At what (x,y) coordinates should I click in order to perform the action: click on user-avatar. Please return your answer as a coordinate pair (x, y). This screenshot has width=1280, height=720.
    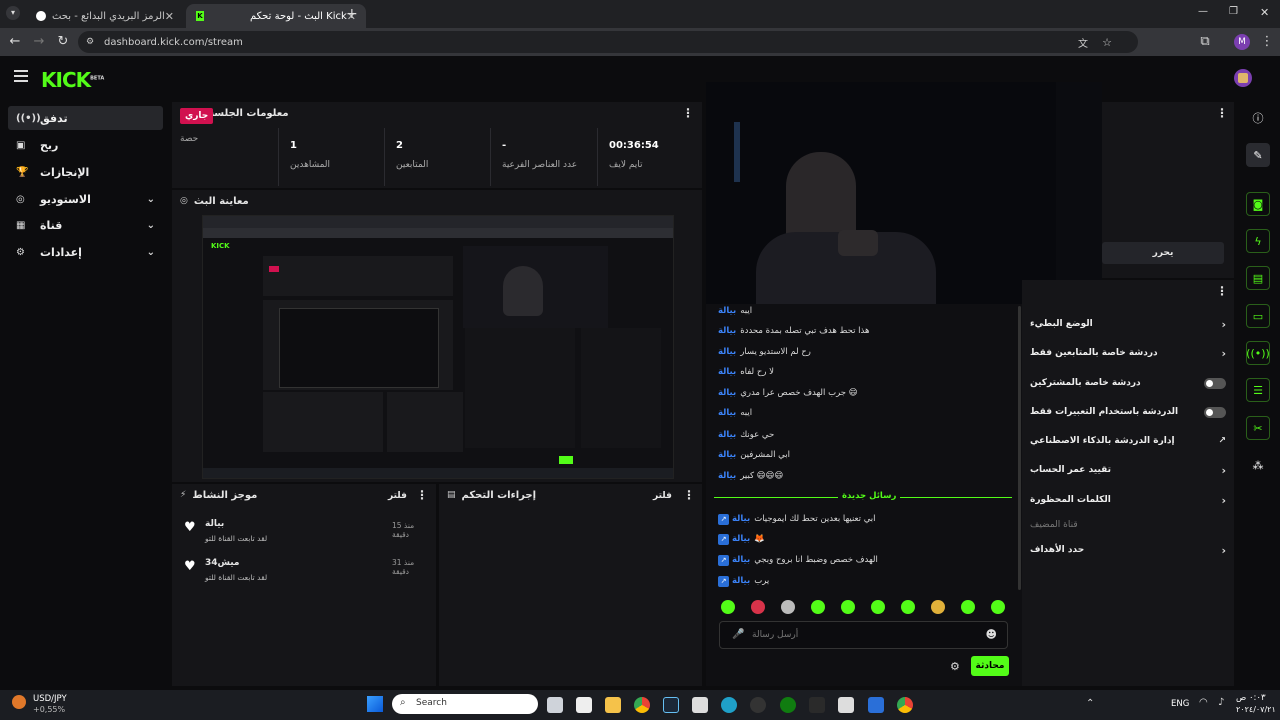
    Looking at the image, I should click on (1243, 78).